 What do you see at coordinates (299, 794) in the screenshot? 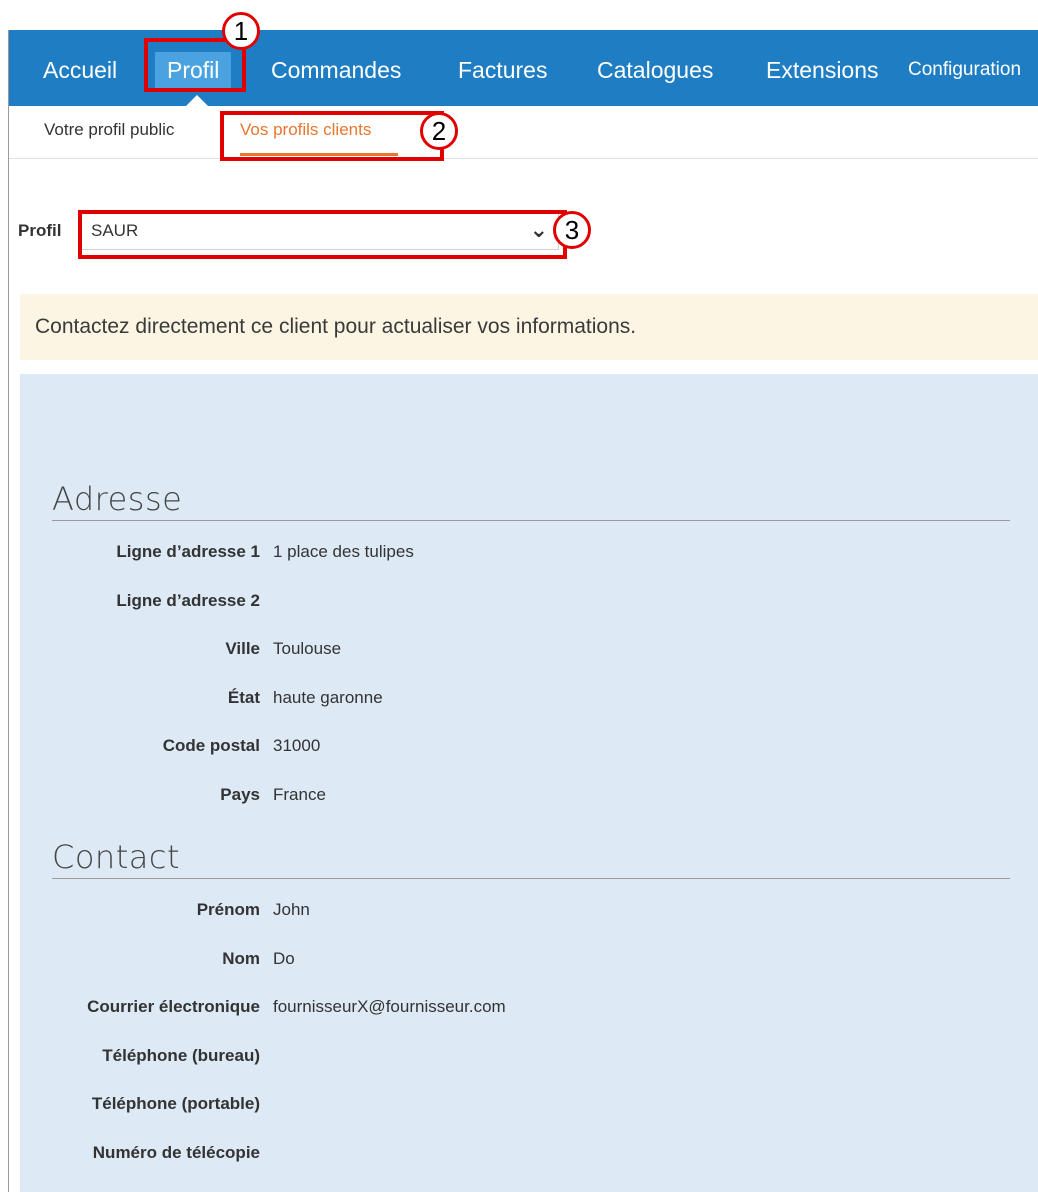
I see `field-value: France` at bounding box center [299, 794].